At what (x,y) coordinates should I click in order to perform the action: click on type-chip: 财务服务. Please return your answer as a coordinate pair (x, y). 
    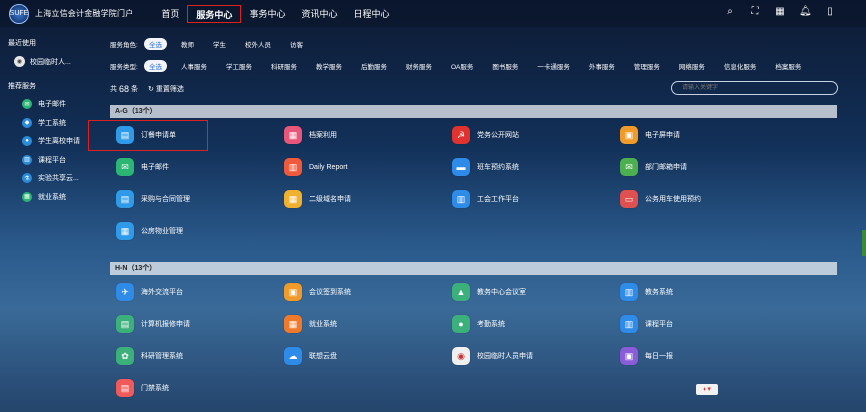
    Looking at the image, I should click on (419, 66).